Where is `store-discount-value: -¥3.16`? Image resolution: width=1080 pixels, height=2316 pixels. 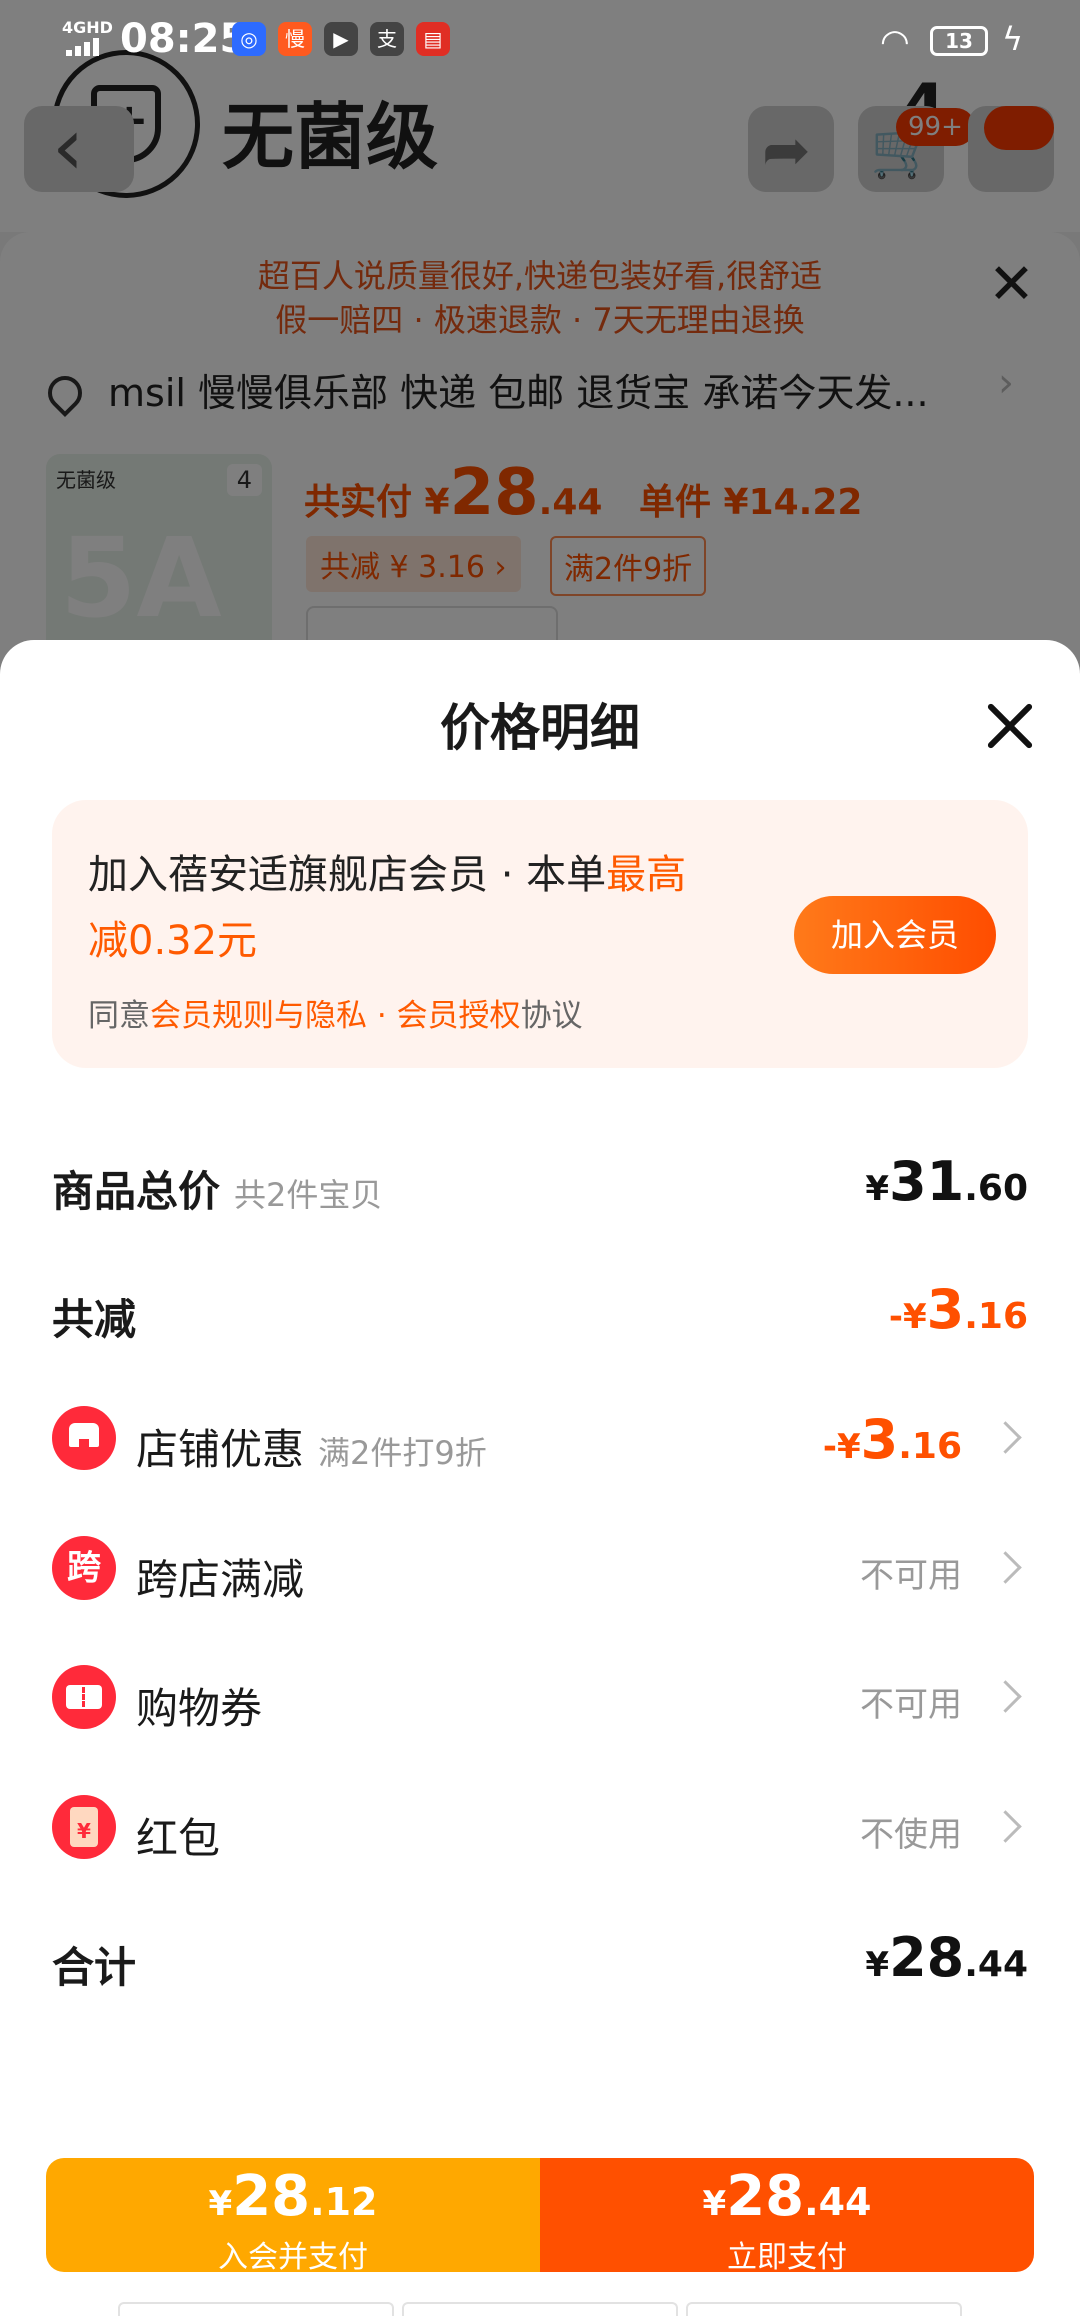 store-discount-value: -¥3.16 is located at coordinates (892, 1439).